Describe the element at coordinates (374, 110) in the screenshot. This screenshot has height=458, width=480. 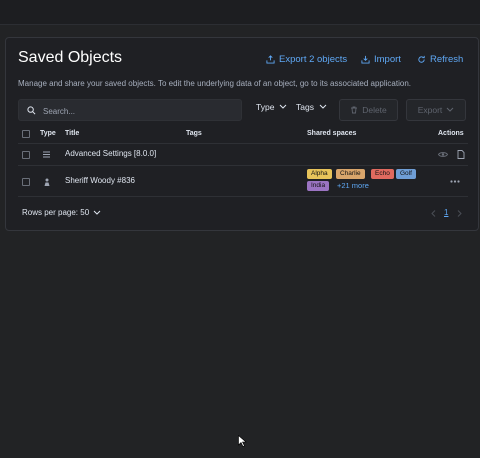
I see `delete-label: Delete` at that location.